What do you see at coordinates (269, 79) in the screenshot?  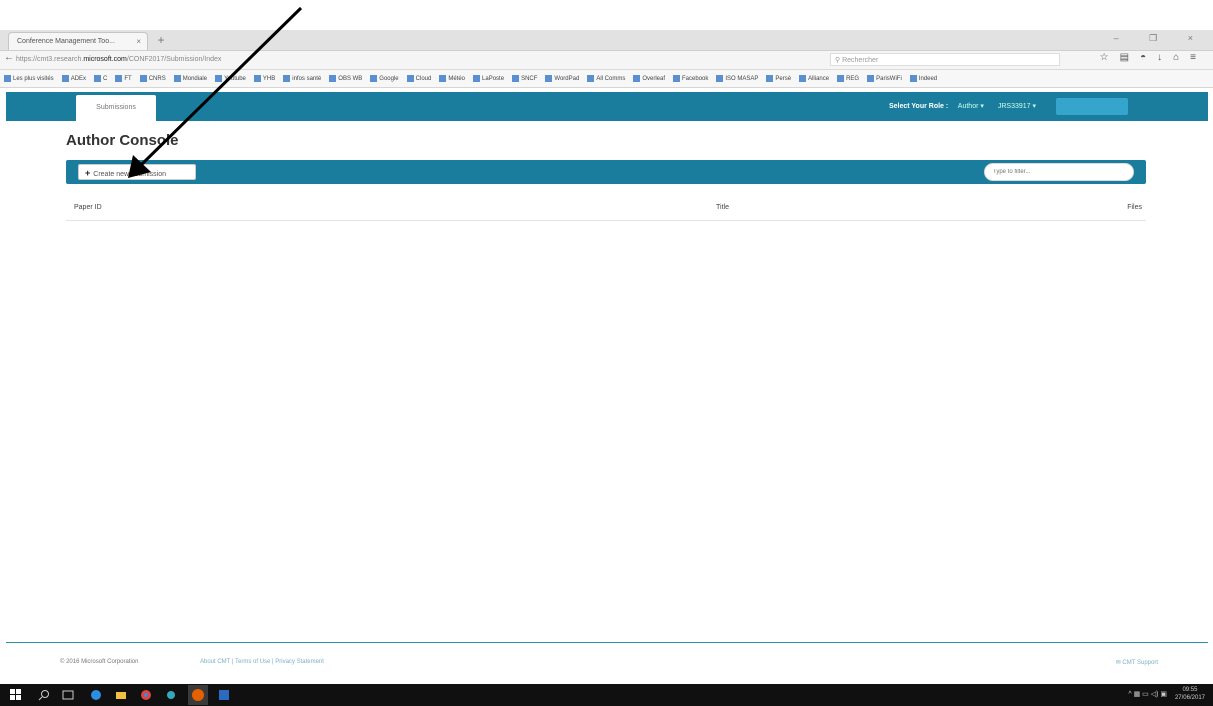 I see `bookmark-label: YHB` at bounding box center [269, 79].